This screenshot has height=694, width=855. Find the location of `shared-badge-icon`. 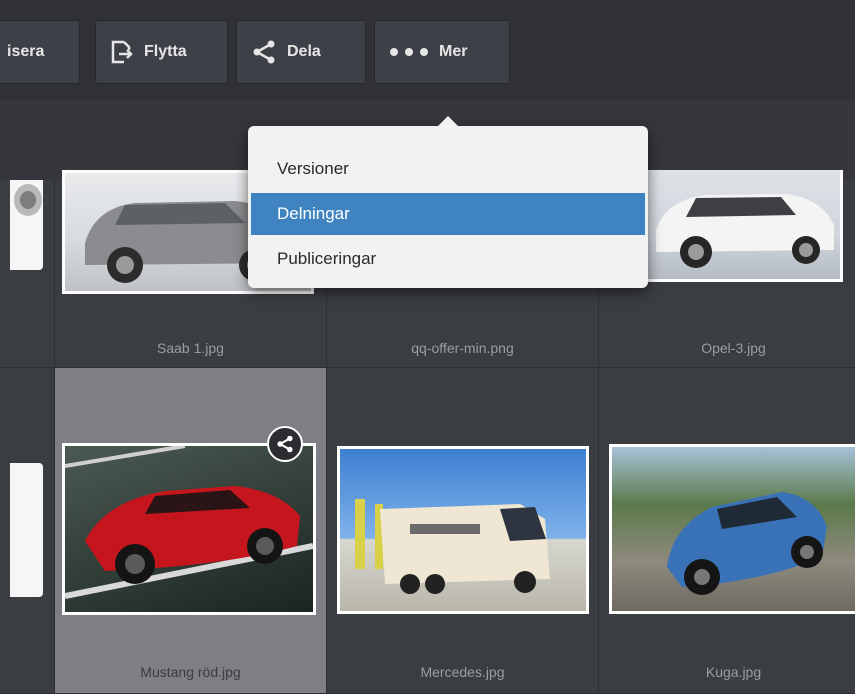

shared-badge-icon is located at coordinates (285, 444).